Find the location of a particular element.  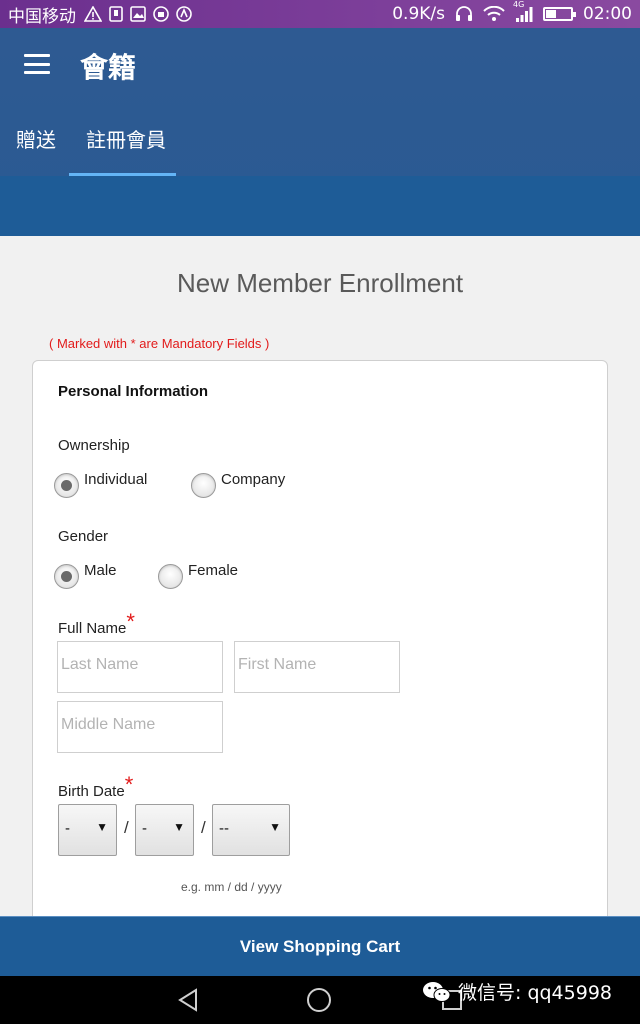

ownership-company-radio: Company is located at coordinates (238, 484).